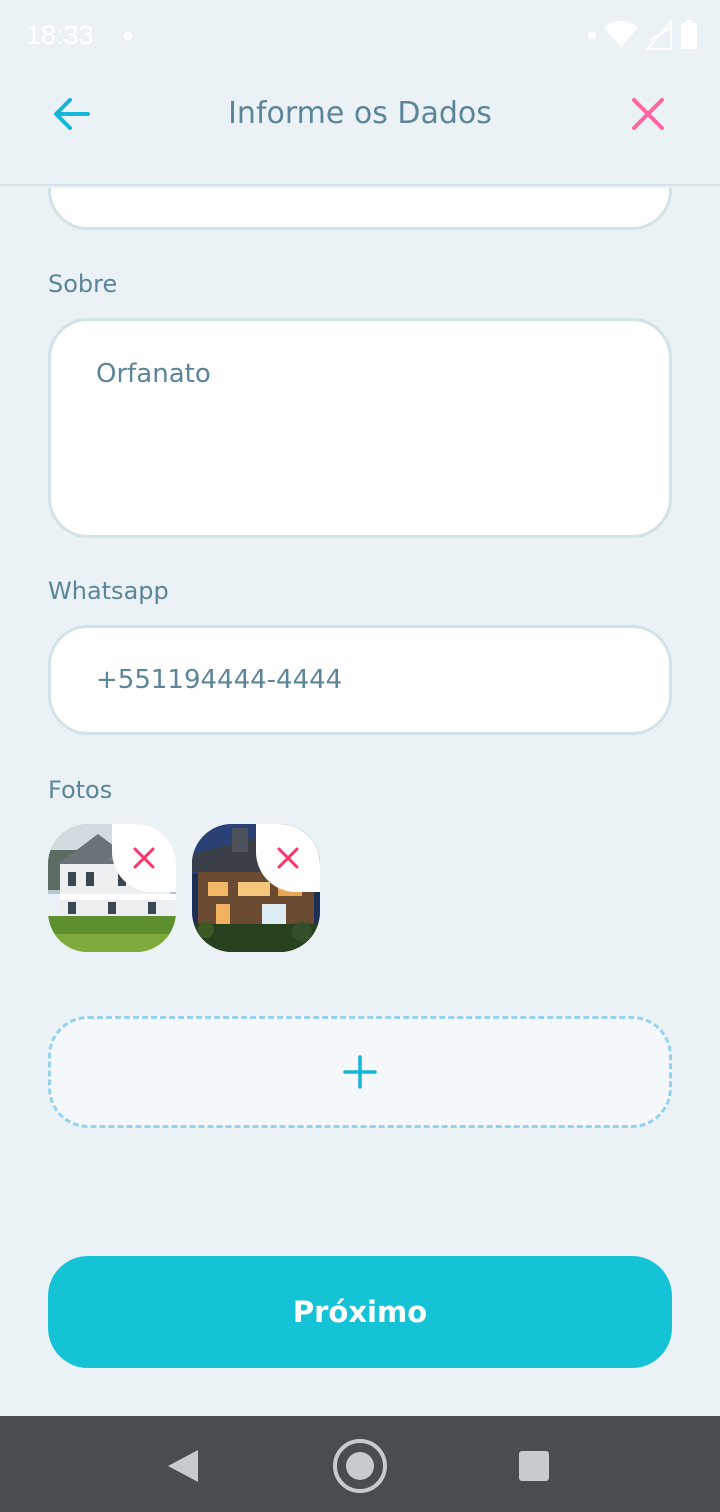  I want to click on whatsapp-input: +551194444-4444, so click(360, 680).